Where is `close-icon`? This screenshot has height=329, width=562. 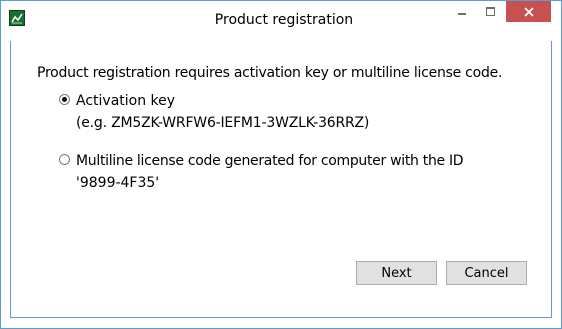 close-icon is located at coordinates (528, 11).